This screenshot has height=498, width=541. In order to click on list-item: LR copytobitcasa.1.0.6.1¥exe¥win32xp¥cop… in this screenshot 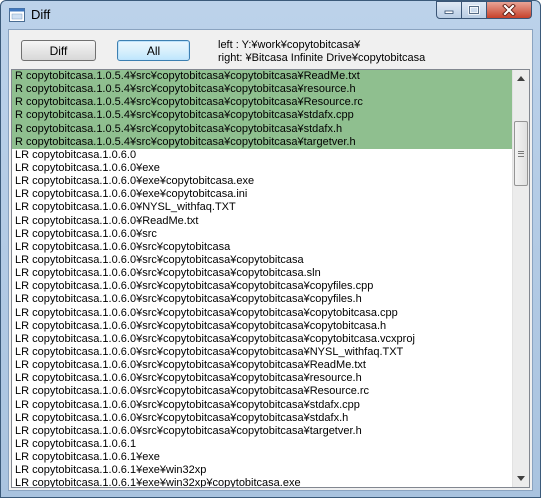, I will do `click(263, 482)`.